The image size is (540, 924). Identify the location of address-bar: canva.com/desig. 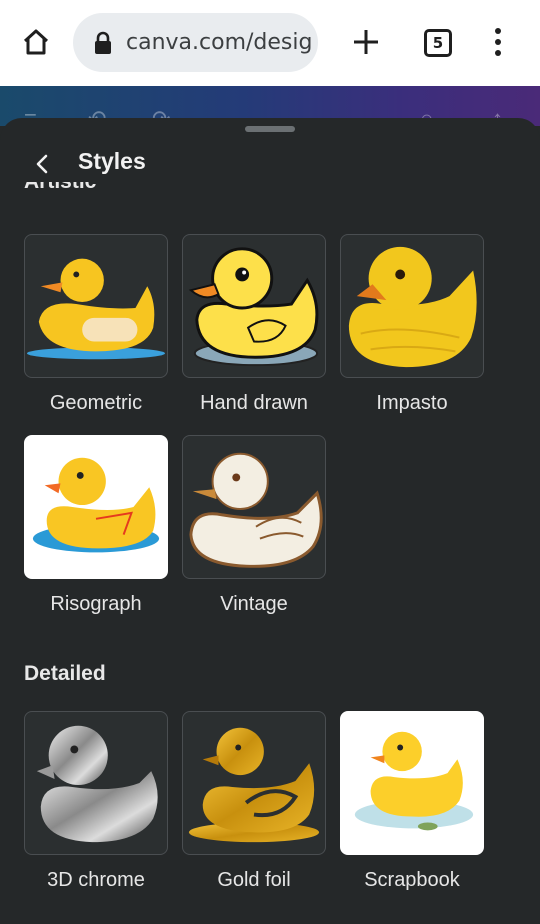
(195, 42).